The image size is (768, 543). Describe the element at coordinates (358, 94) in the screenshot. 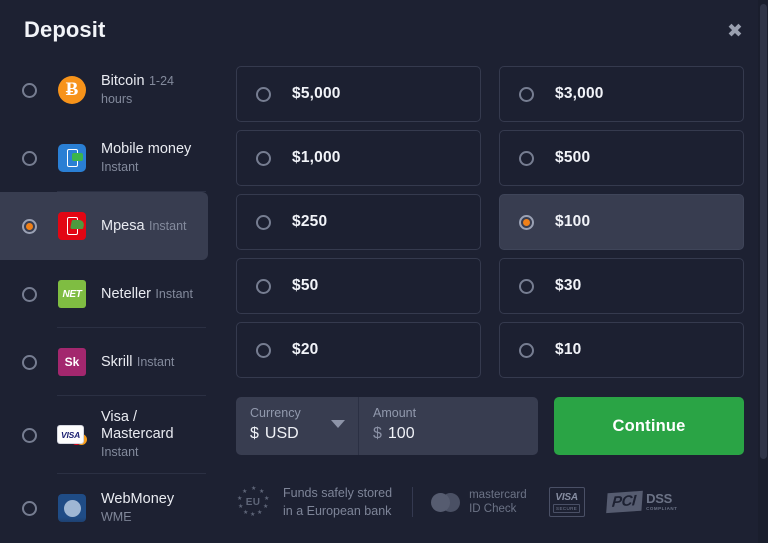

I see `amount-option: $5,000` at that location.